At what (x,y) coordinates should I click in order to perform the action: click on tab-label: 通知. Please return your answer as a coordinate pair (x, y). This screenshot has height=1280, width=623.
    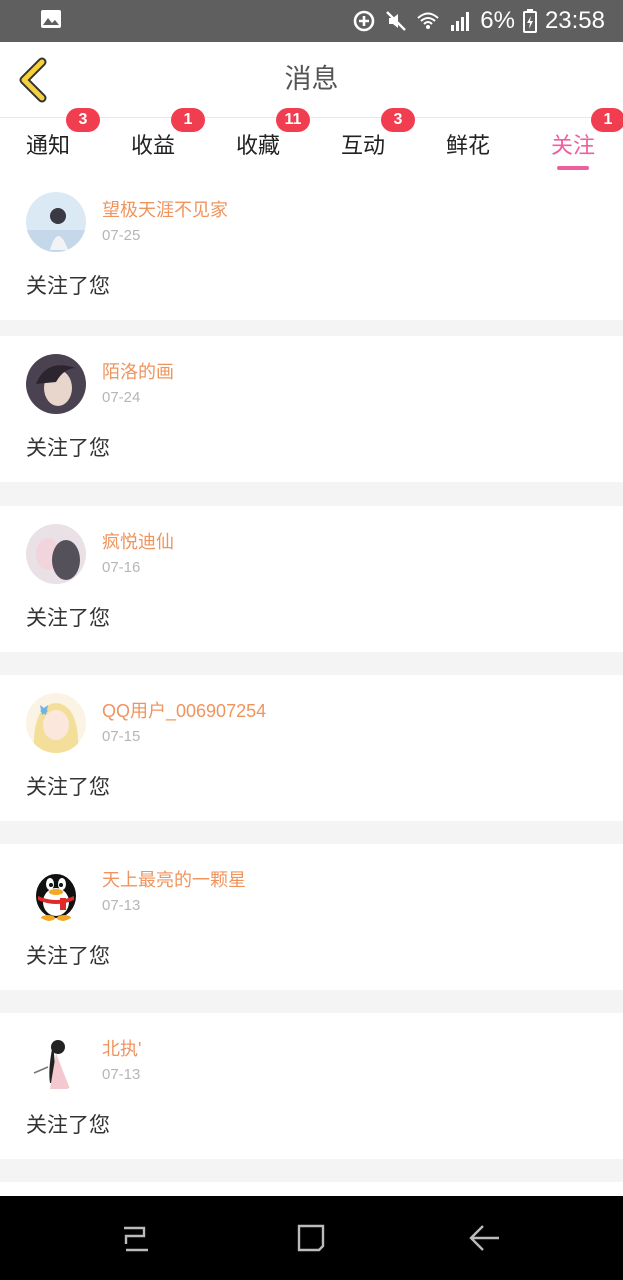
    Looking at the image, I should click on (48, 146).